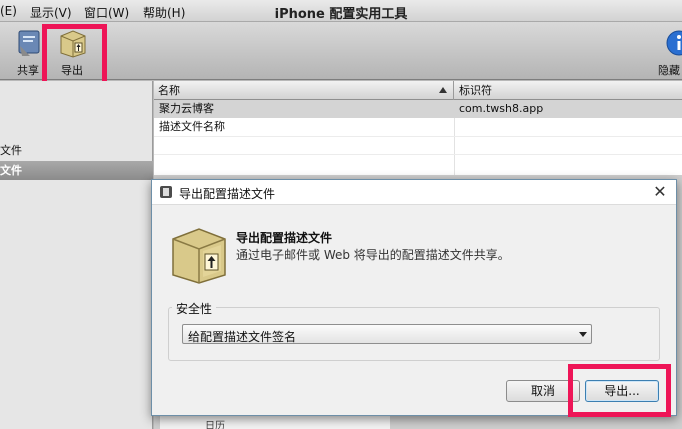 This screenshot has height=429, width=682. I want to click on hide-button: 隐藏, so click(666, 51).